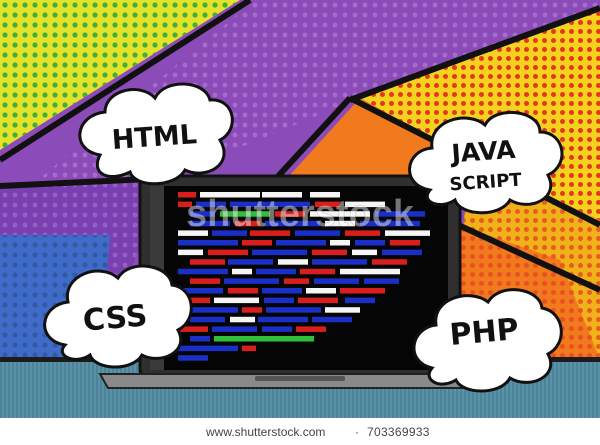 The height and width of the screenshot is (445, 600). What do you see at coordinates (115, 318) in the screenshot?
I see `css-label: CSS` at bounding box center [115, 318].